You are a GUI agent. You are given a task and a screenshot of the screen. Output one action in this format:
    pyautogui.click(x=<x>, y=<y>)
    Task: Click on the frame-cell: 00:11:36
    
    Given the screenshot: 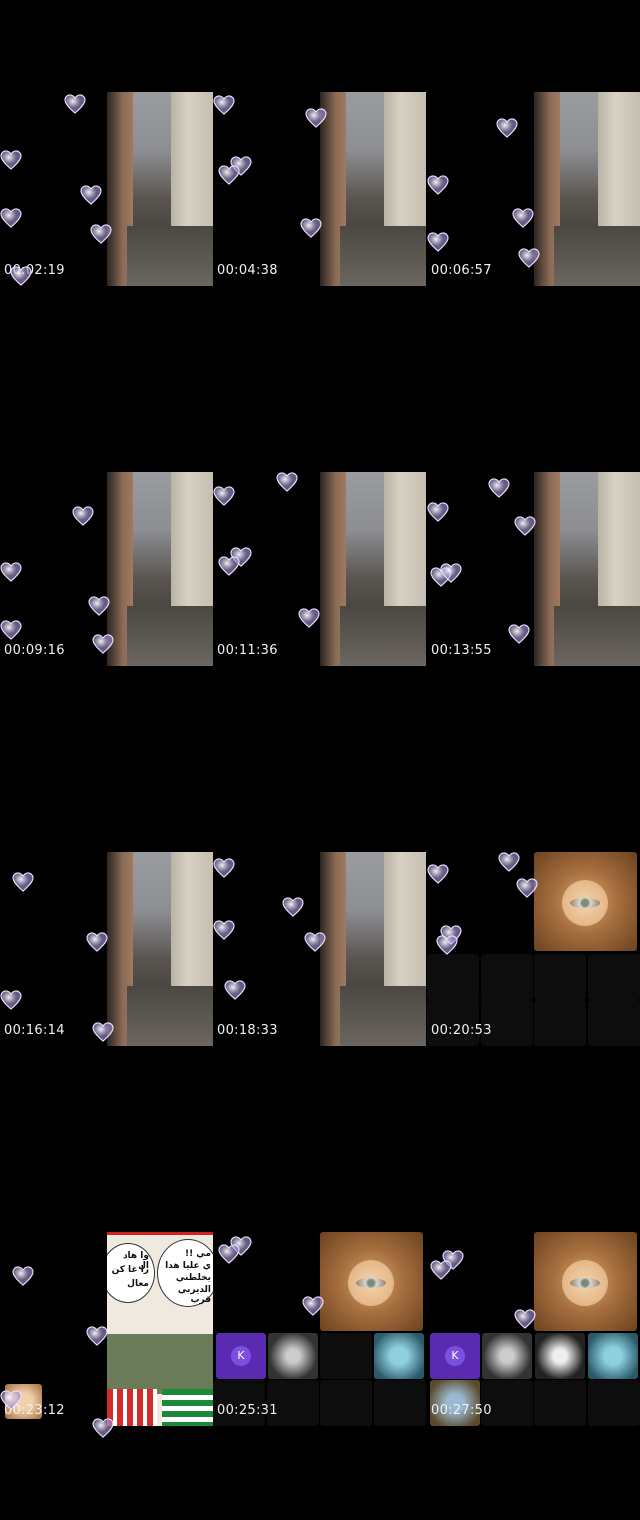 What is the action you would take?
    pyautogui.click(x=319, y=570)
    